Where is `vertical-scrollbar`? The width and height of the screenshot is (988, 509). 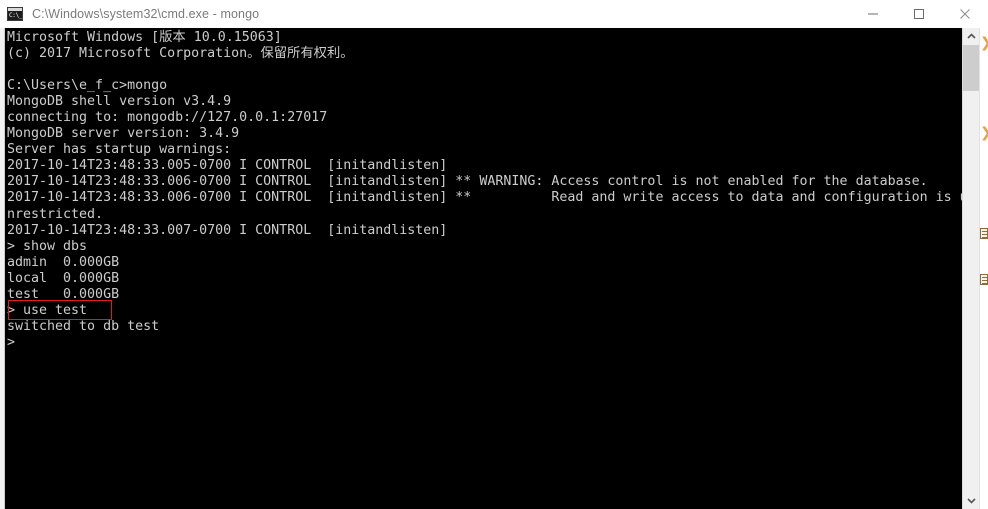 vertical-scrollbar is located at coordinates (971, 268).